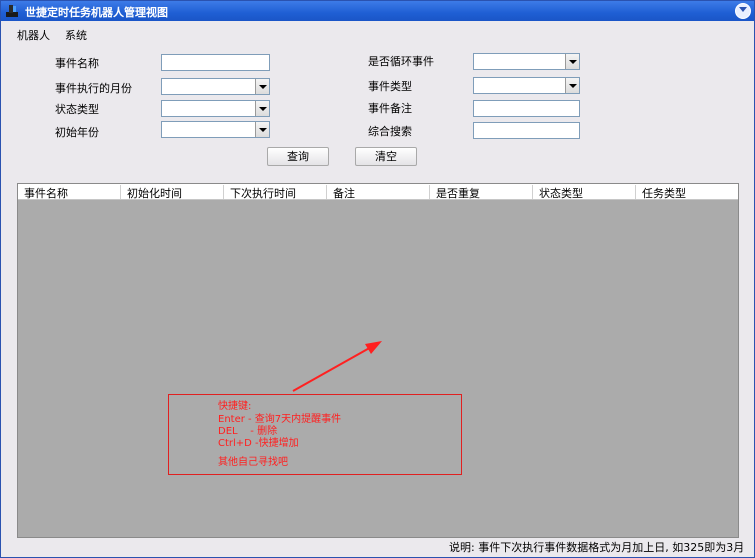 The width and height of the screenshot is (755, 558). What do you see at coordinates (77, 109) in the screenshot?
I see `status-type-label: 状态类型` at bounding box center [77, 109].